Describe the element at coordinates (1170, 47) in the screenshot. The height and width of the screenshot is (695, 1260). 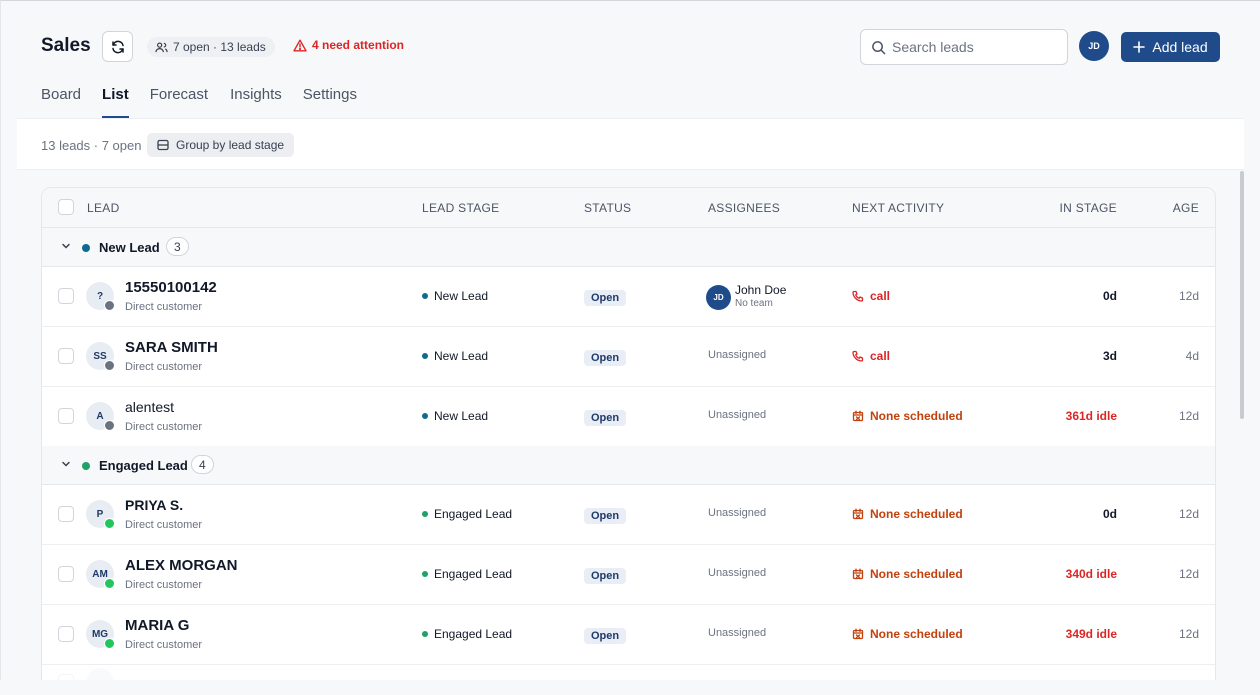
I see `add-lead-button: Add lead` at that location.